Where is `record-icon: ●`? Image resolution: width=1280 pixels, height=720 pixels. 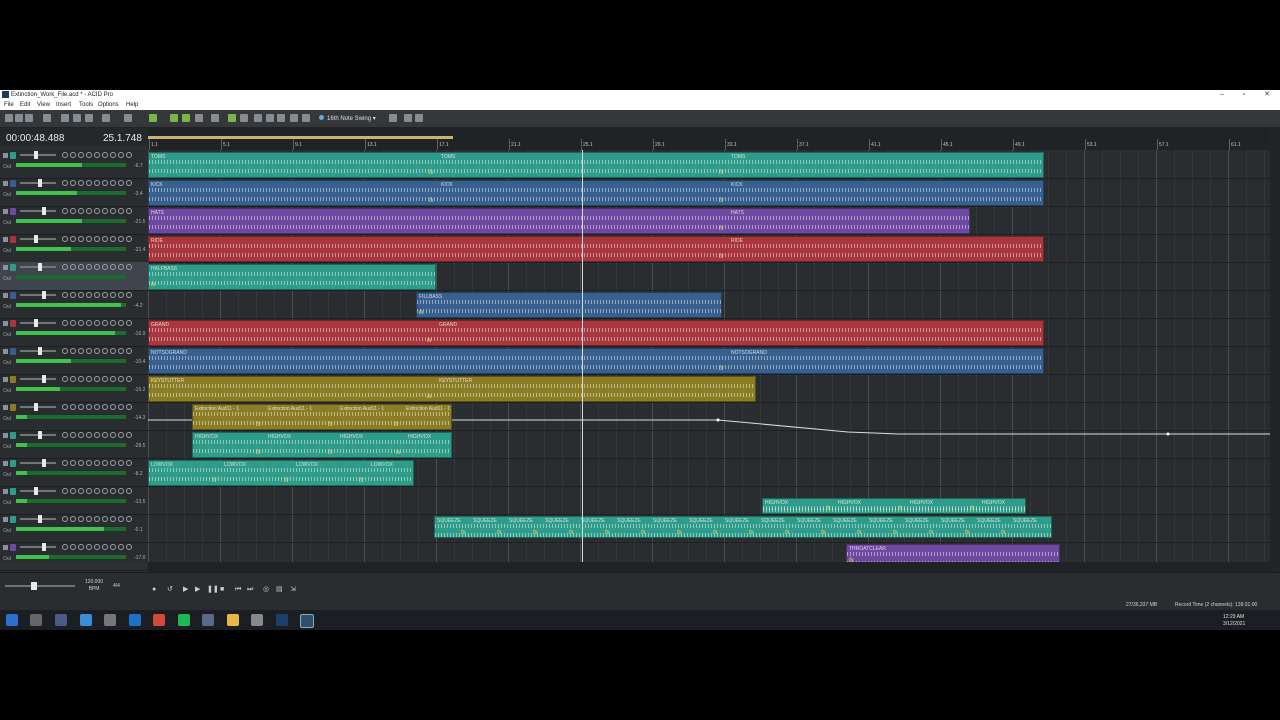
record-icon: ● is located at coordinates (155, 589).